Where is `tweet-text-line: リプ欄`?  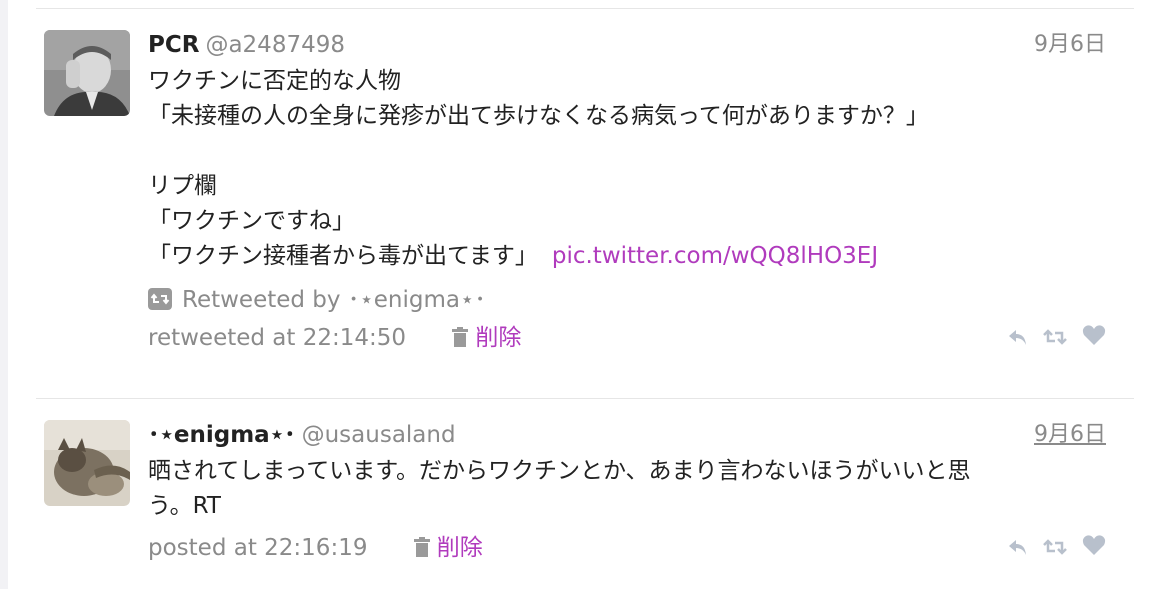
tweet-text-line: リプ欄 is located at coordinates (182, 186).